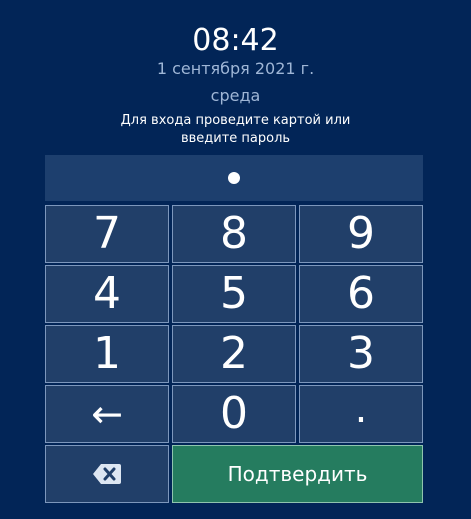 This screenshot has height=519, width=471. Describe the element at coordinates (235, 40) in the screenshot. I see `clock-time: 08:42` at that location.